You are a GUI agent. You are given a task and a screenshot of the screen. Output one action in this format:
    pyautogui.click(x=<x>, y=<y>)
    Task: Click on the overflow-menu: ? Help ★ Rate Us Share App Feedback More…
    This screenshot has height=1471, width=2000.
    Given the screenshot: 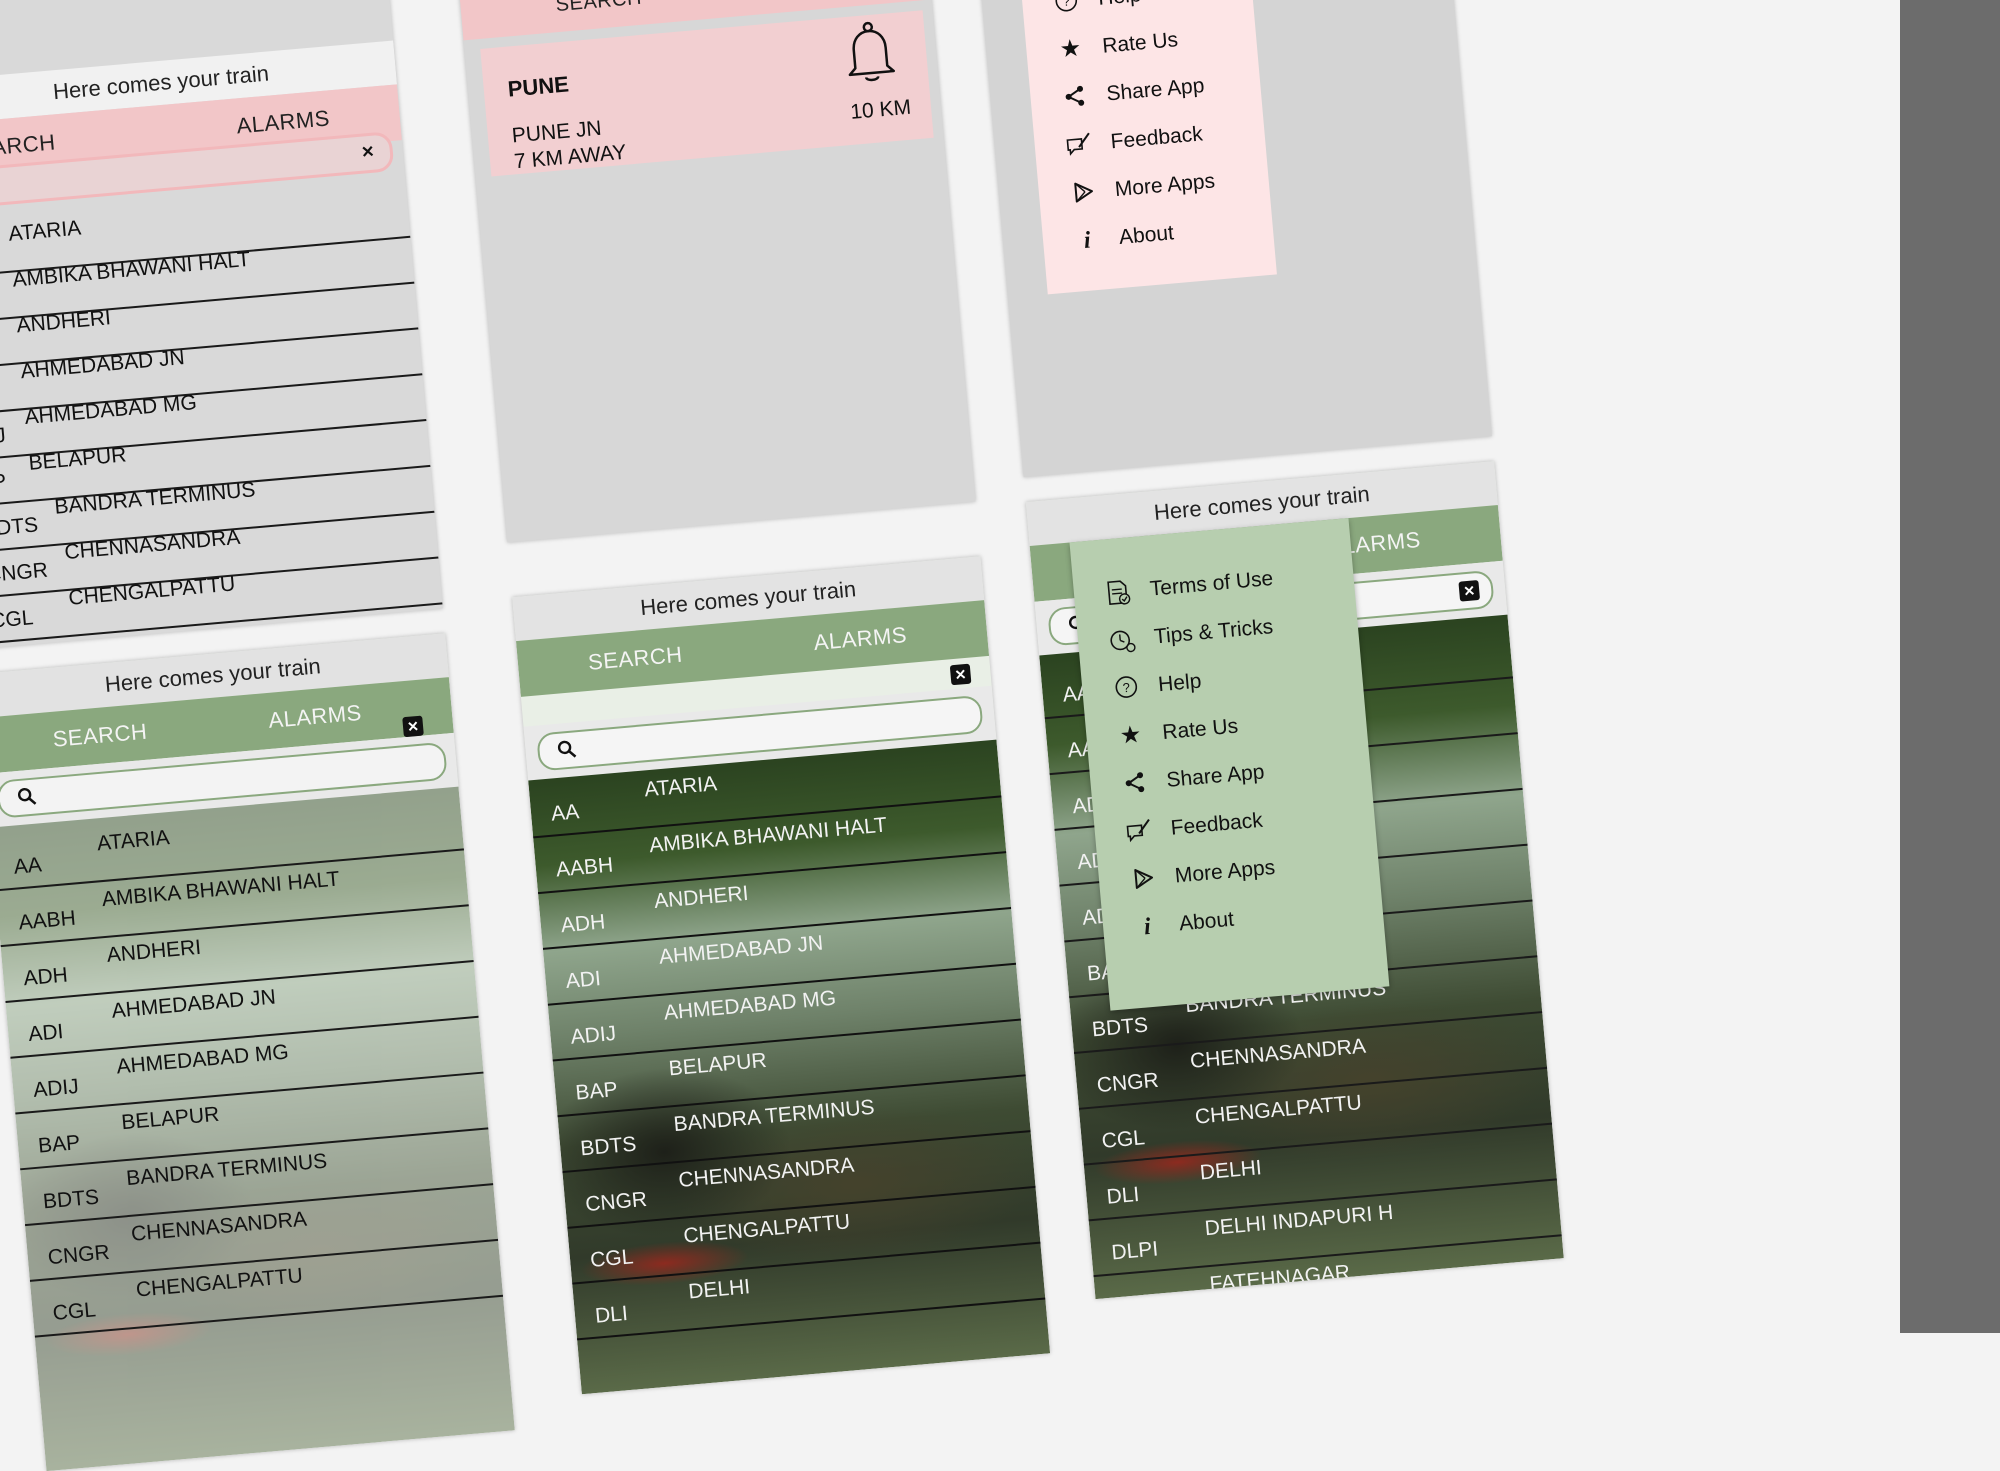 What is the action you would take?
    pyautogui.click(x=1146, y=147)
    